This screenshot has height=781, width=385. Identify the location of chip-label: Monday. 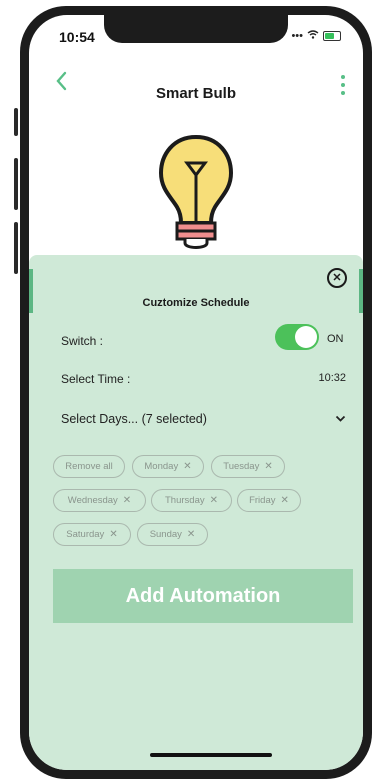
(161, 466).